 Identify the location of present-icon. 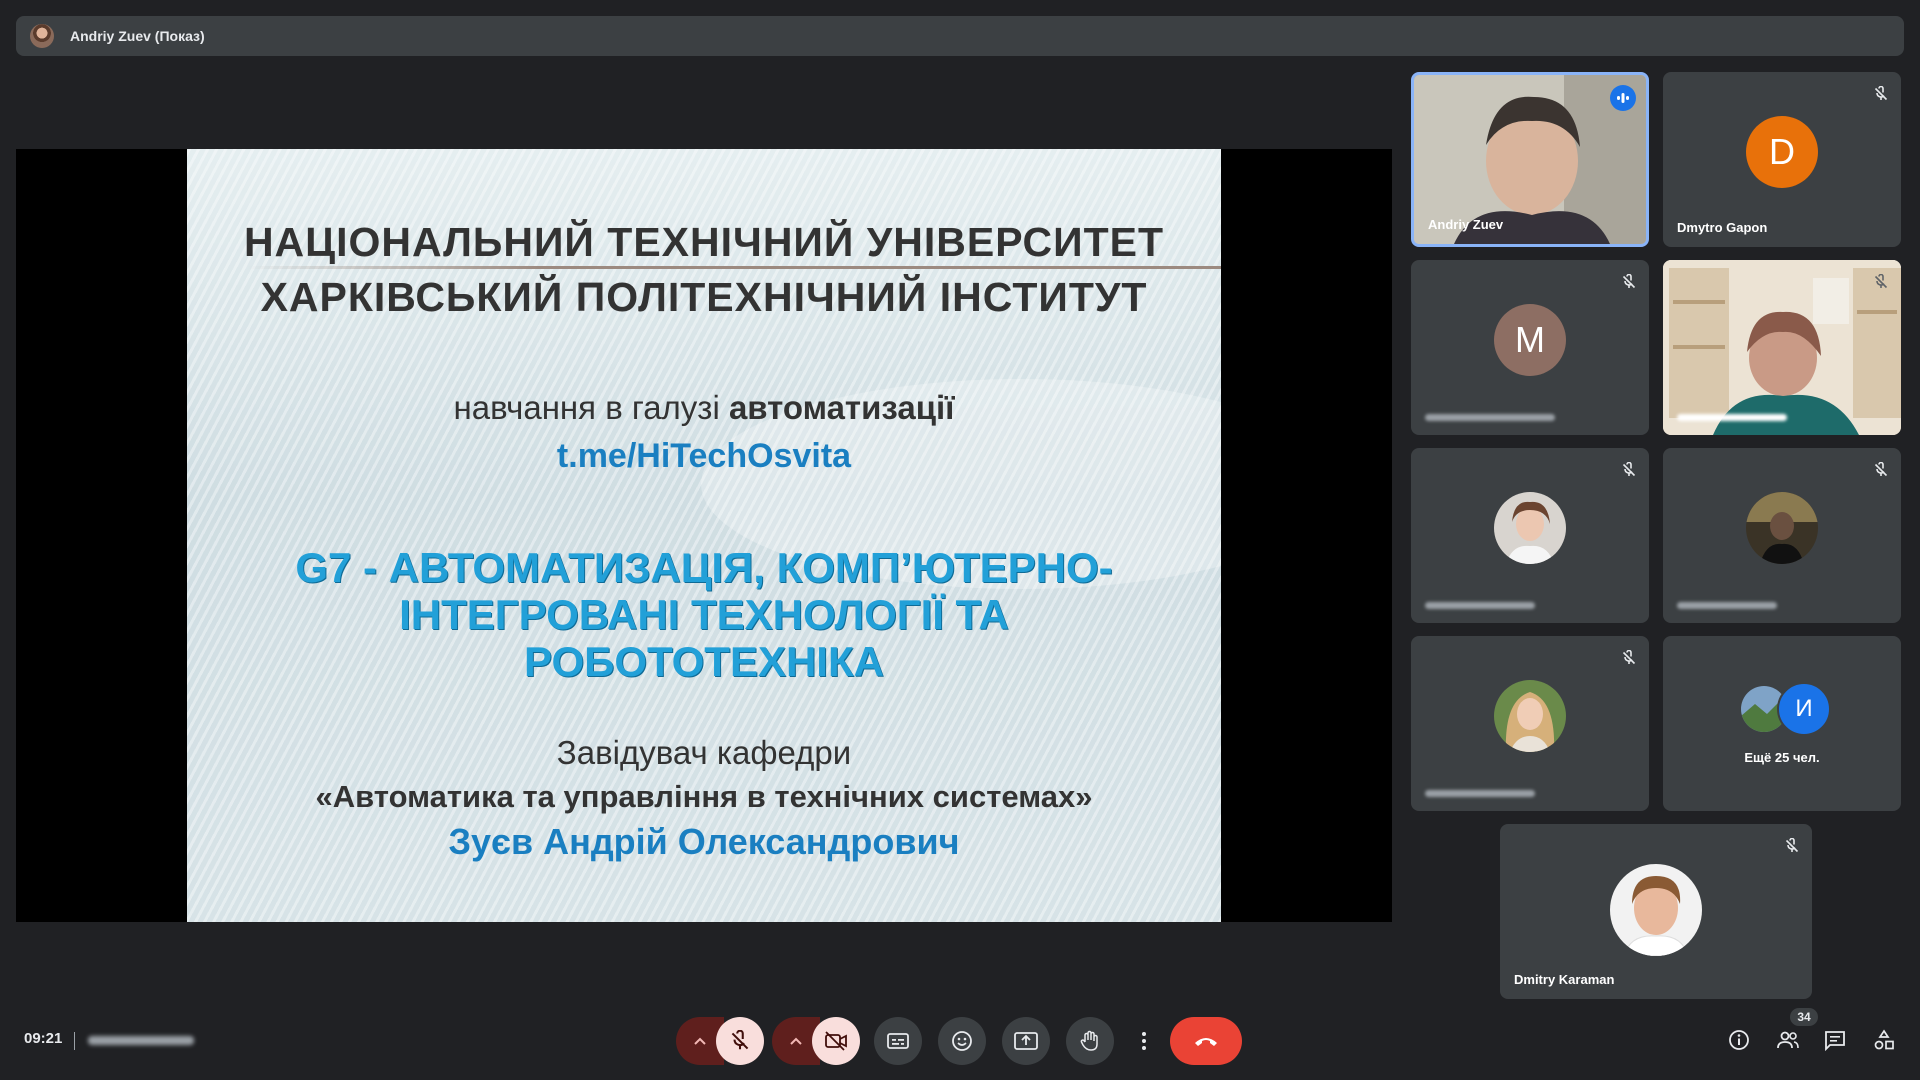
(1026, 1041).